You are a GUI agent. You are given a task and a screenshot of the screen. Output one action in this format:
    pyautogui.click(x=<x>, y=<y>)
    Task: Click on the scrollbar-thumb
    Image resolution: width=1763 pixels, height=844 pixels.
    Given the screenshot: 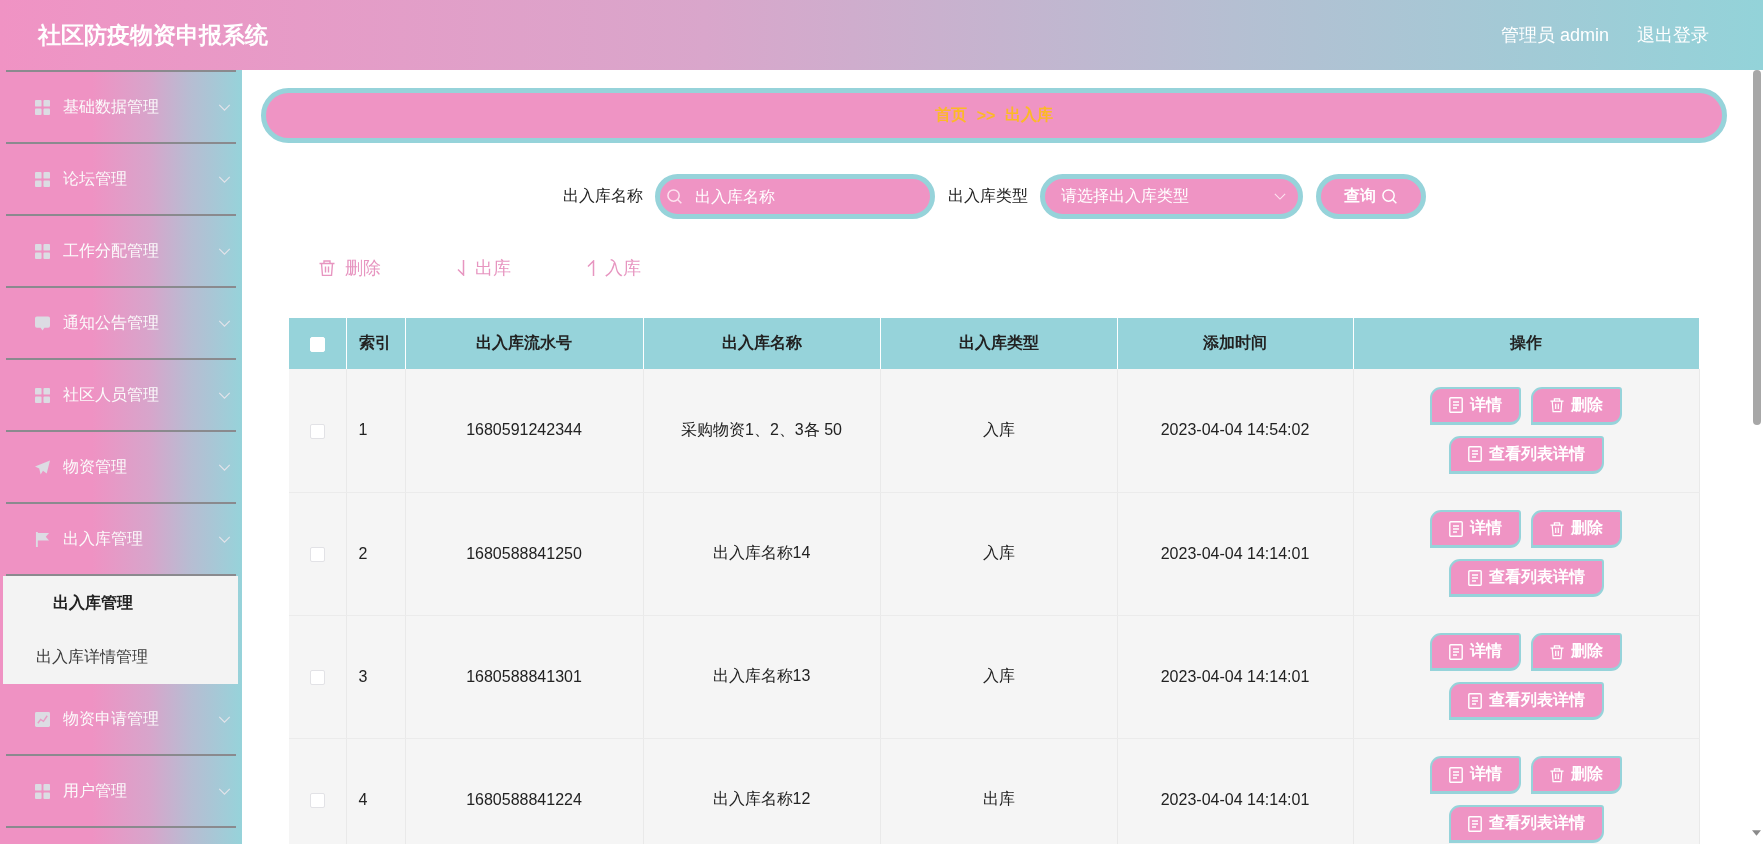 What is the action you would take?
    pyautogui.click(x=1756, y=247)
    